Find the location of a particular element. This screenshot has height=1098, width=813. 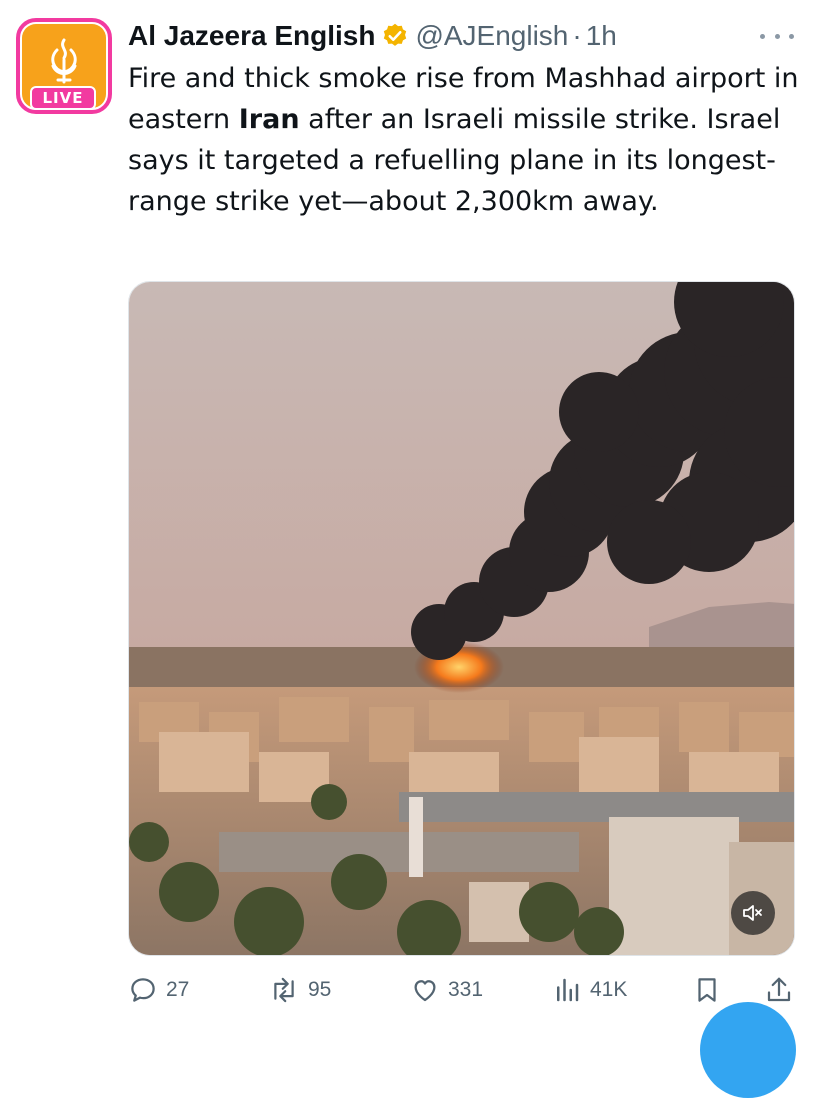

share-icon is located at coordinates (779, 989).